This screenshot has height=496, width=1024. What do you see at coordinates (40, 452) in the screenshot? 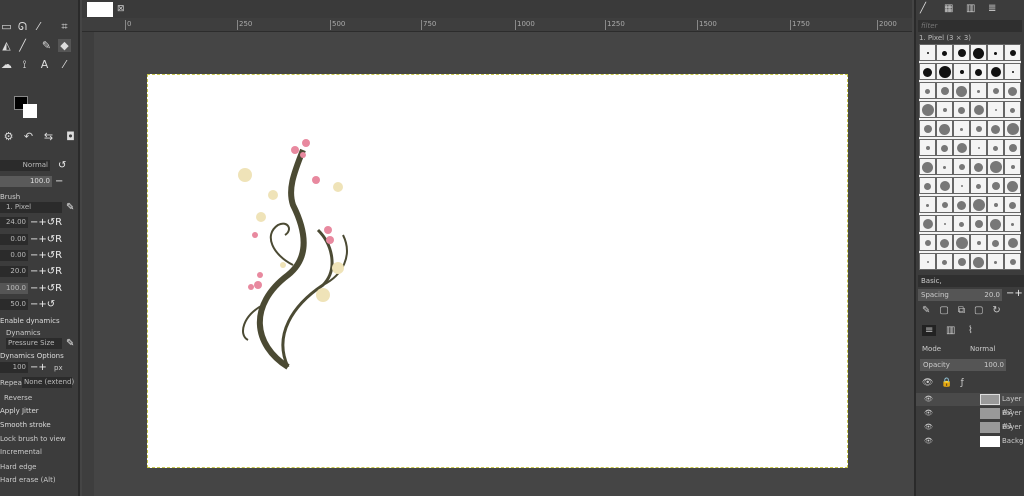
I see `incremental-checkbox: Incremental` at bounding box center [40, 452].